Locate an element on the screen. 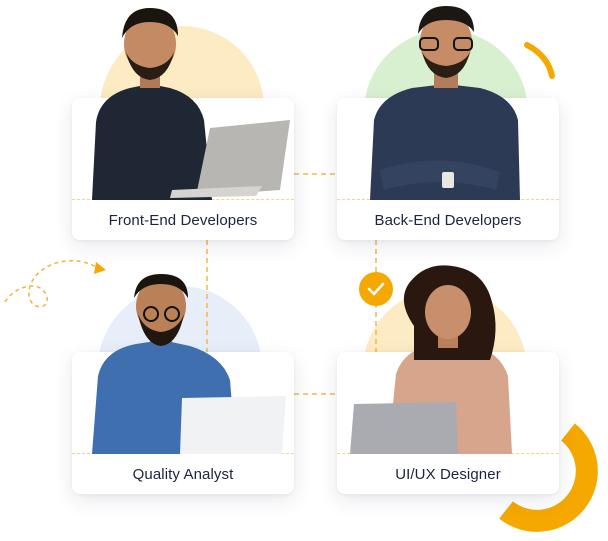 The image size is (608, 541). role-label: Front-End Developers is located at coordinates (183, 220).